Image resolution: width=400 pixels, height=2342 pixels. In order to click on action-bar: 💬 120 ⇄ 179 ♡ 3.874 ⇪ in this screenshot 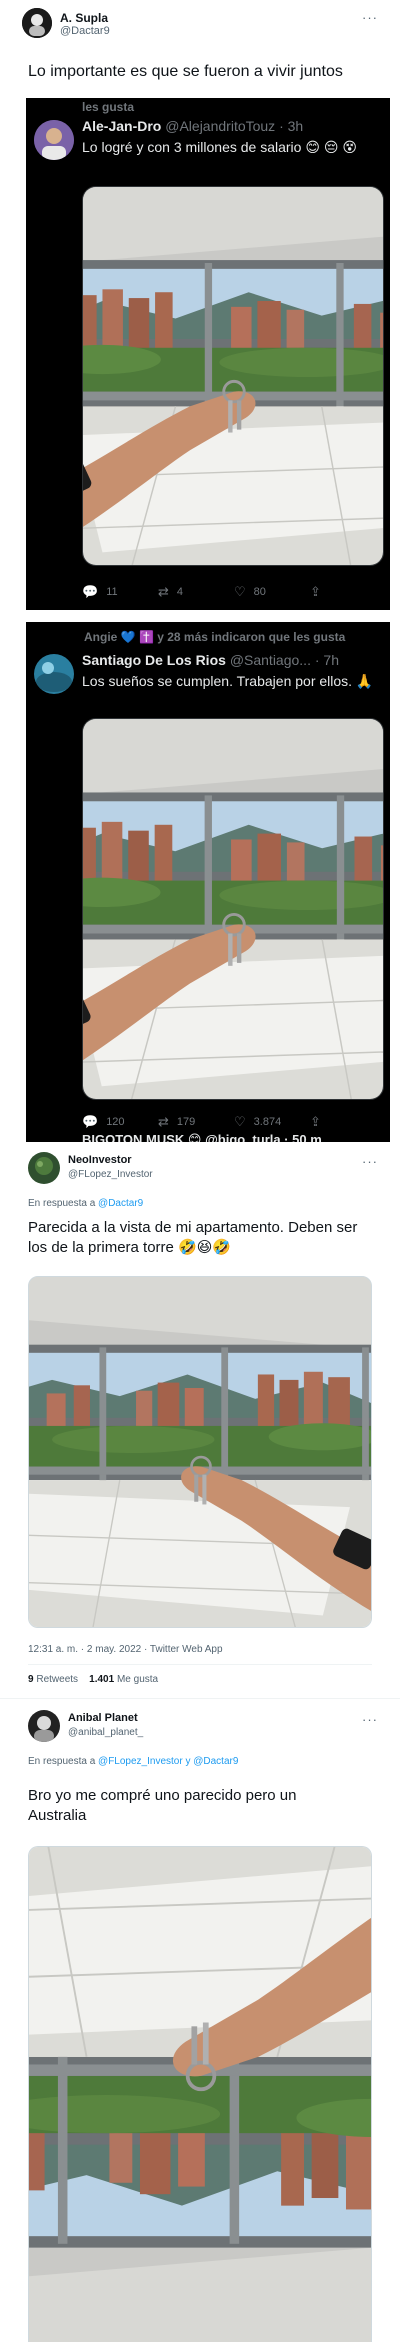, I will do `click(232, 1122)`.